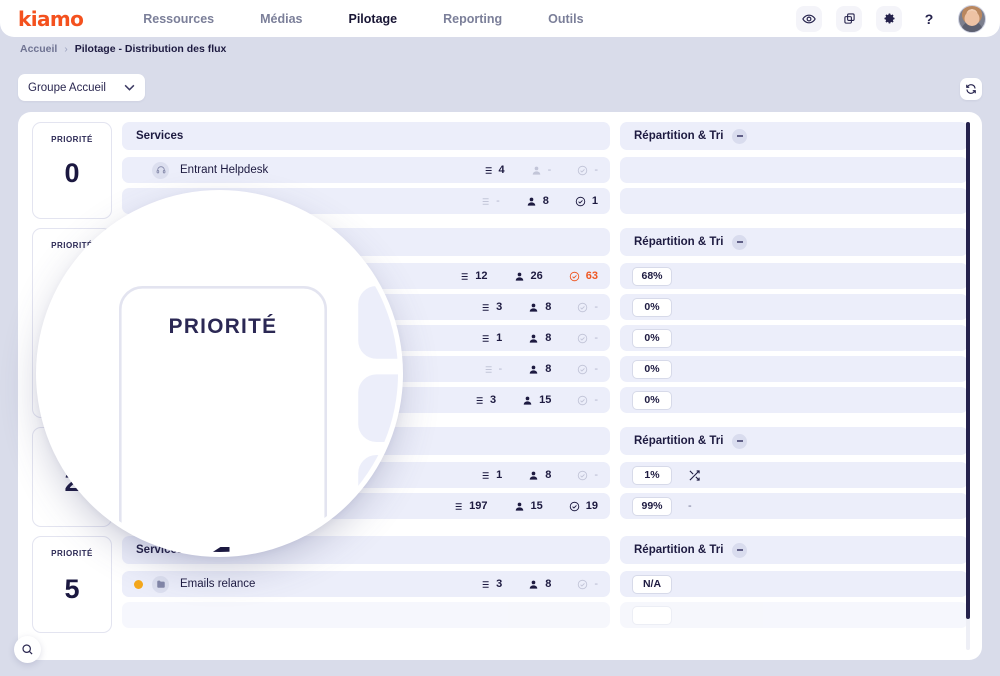 The image size is (1000, 676). What do you see at coordinates (972, 18) in the screenshot?
I see `avatar` at bounding box center [972, 18].